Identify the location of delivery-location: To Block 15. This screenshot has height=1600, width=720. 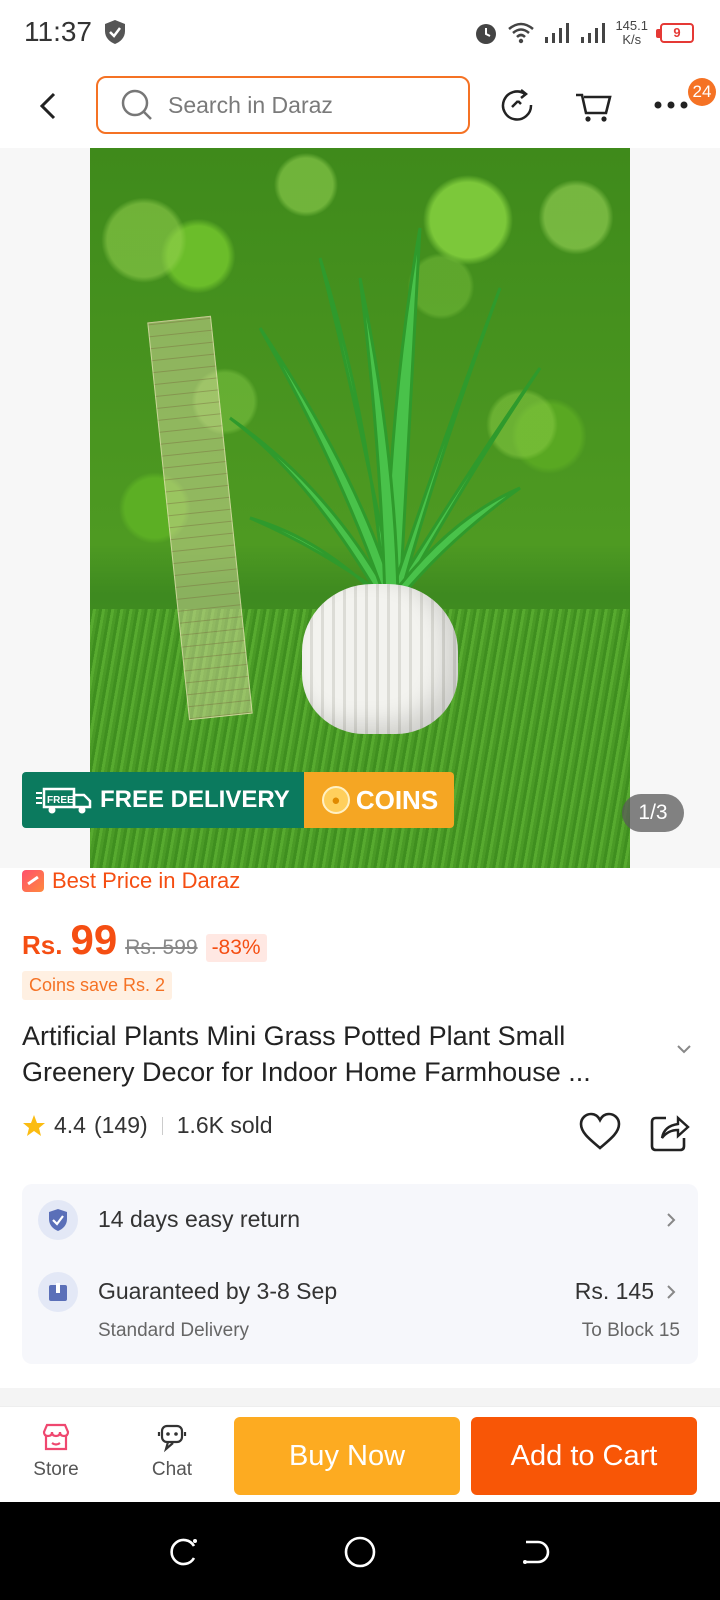
(630, 1330).